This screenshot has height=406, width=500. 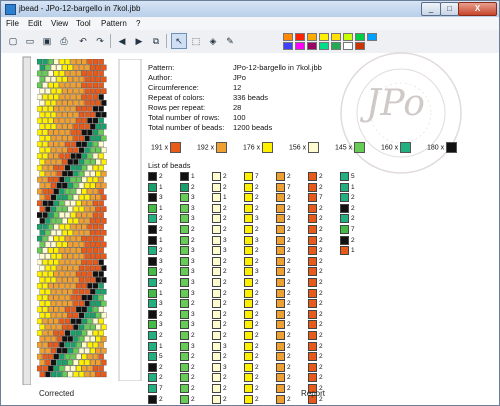 I want to click on menu-edit: Edit, so click(x=35, y=23).